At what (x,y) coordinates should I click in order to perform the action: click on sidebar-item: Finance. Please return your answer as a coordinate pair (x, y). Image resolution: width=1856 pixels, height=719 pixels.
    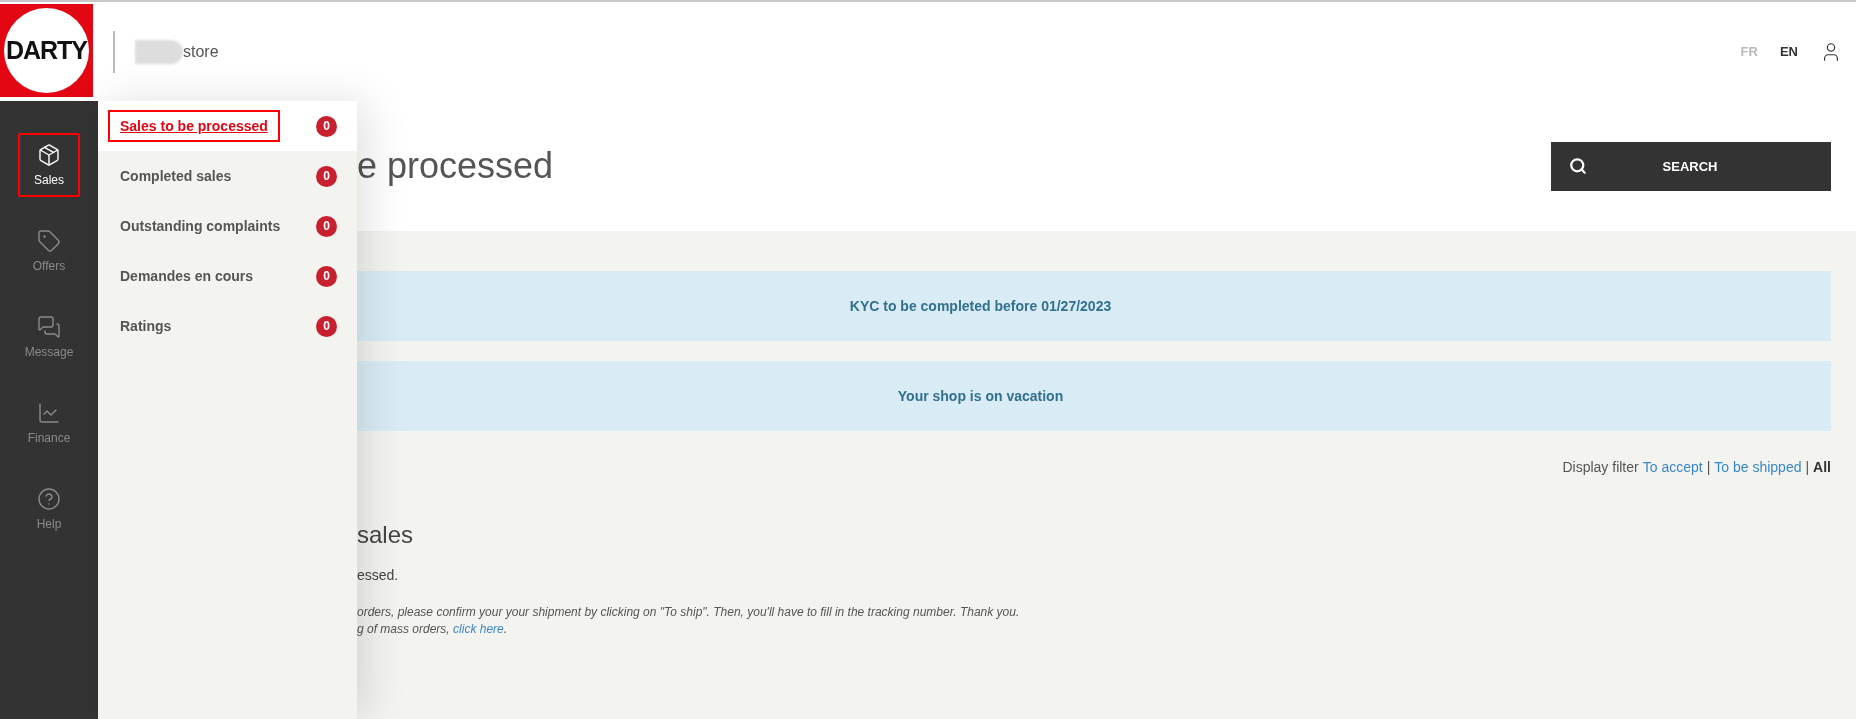
    Looking at the image, I should click on (49, 423).